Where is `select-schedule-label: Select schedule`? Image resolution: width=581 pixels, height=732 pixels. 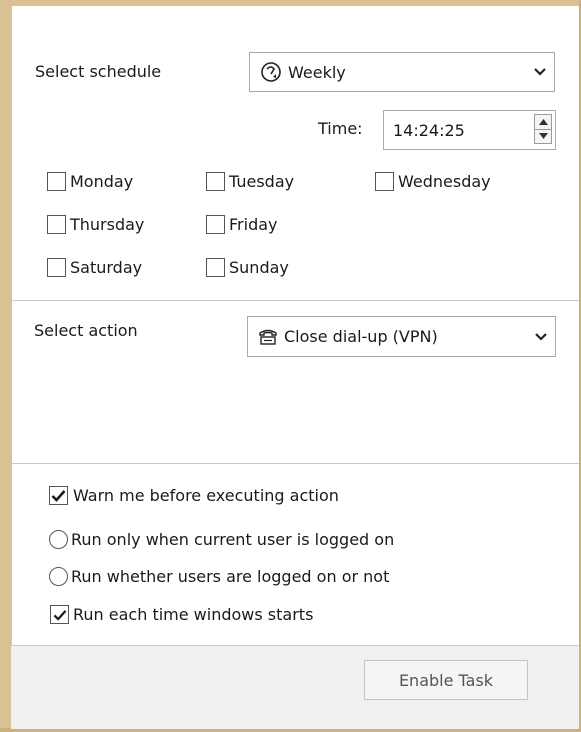
select-schedule-label: Select schedule is located at coordinates (98, 71).